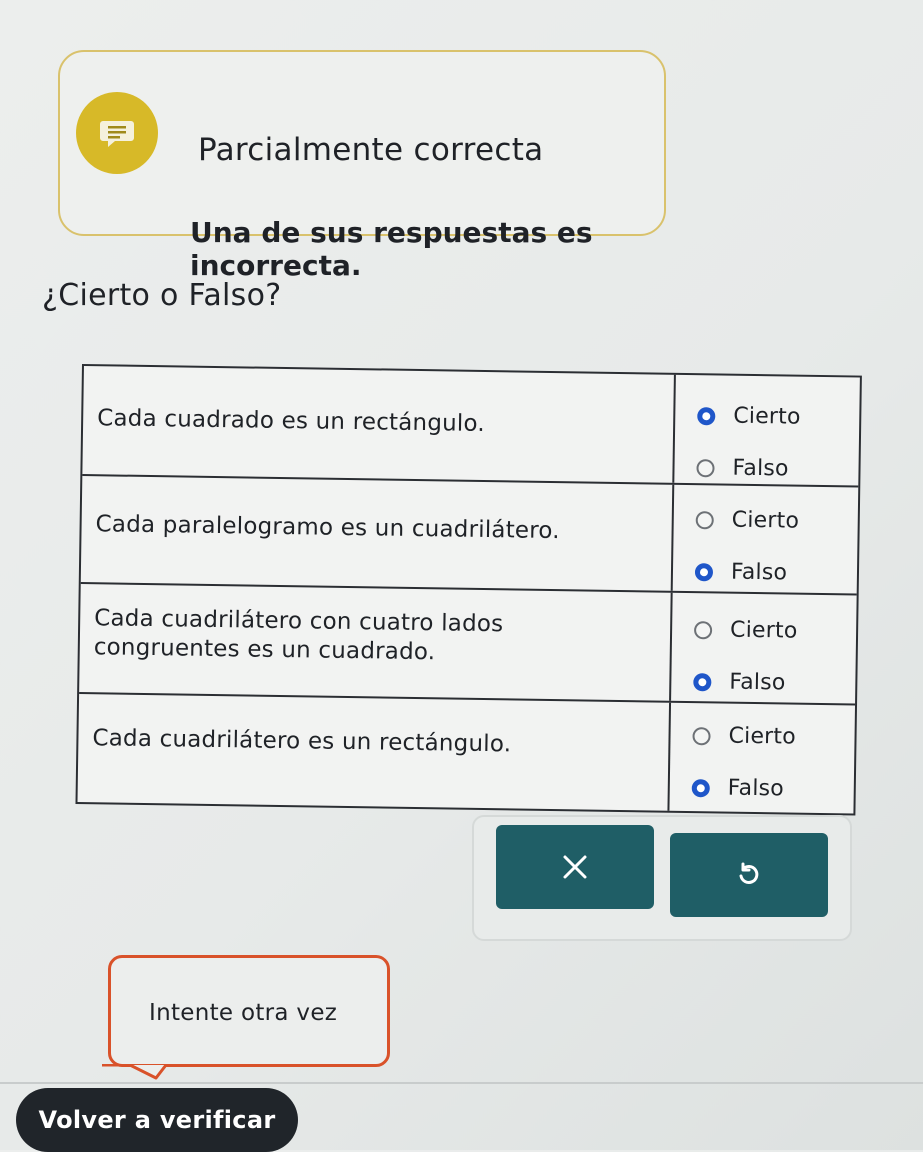 Image resolution: width=923 pixels, height=1152 pixels. I want to click on hint-text: Intente otra vez, so click(243, 1013).